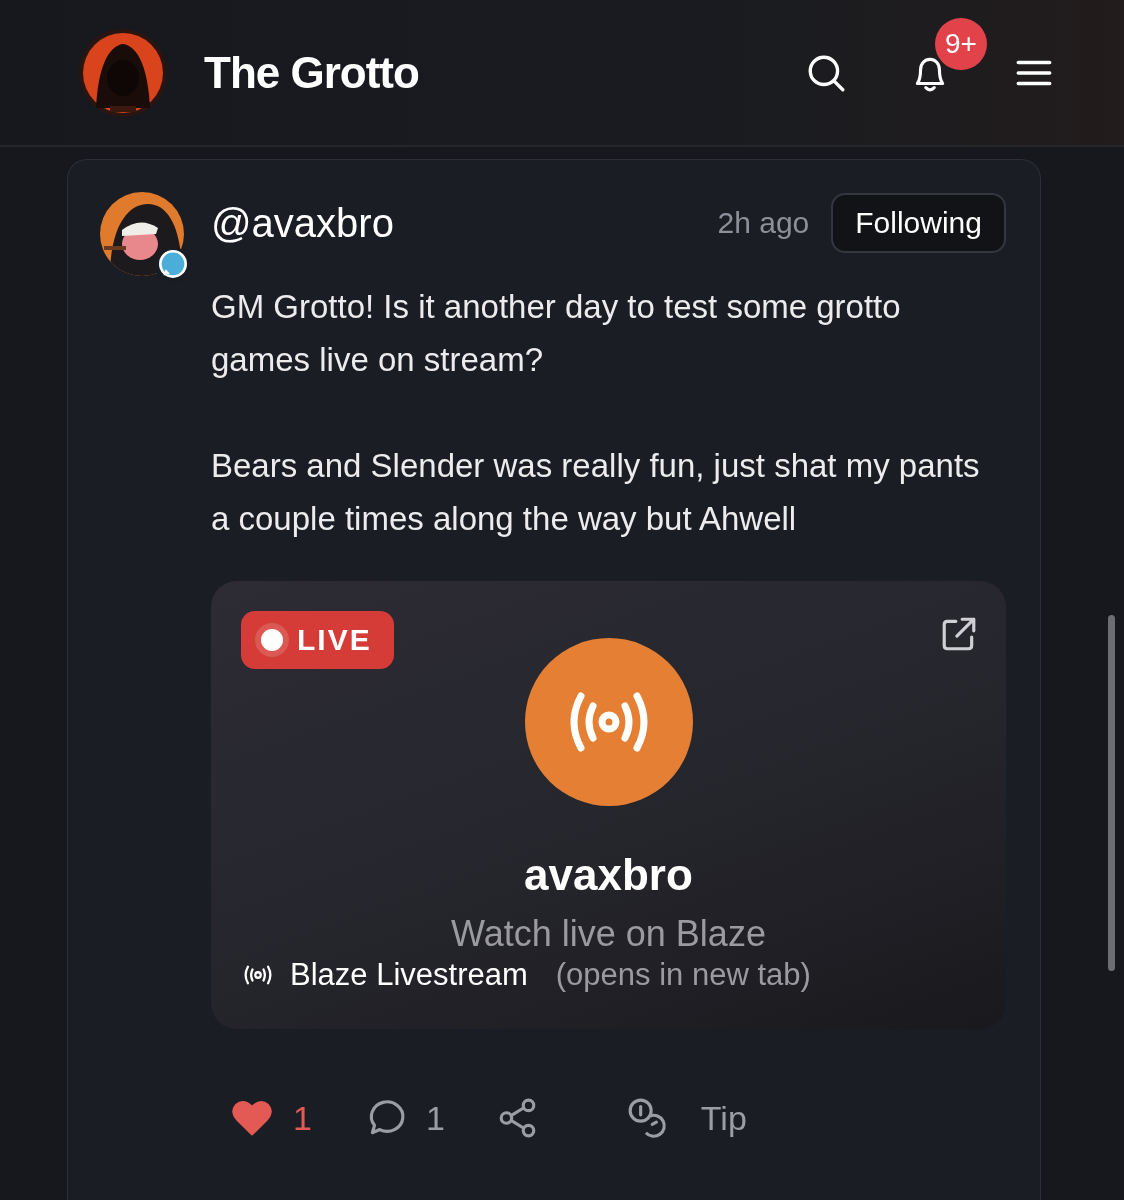 The height and width of the screenshot is (1200, 1124). What do you see at coordinates (596, 492) in the screenshot?
I see `post-text: Bears and Slender was really fun, just shat my pants a couple times along the way but Ahwell` at bounding box center [596, 492].